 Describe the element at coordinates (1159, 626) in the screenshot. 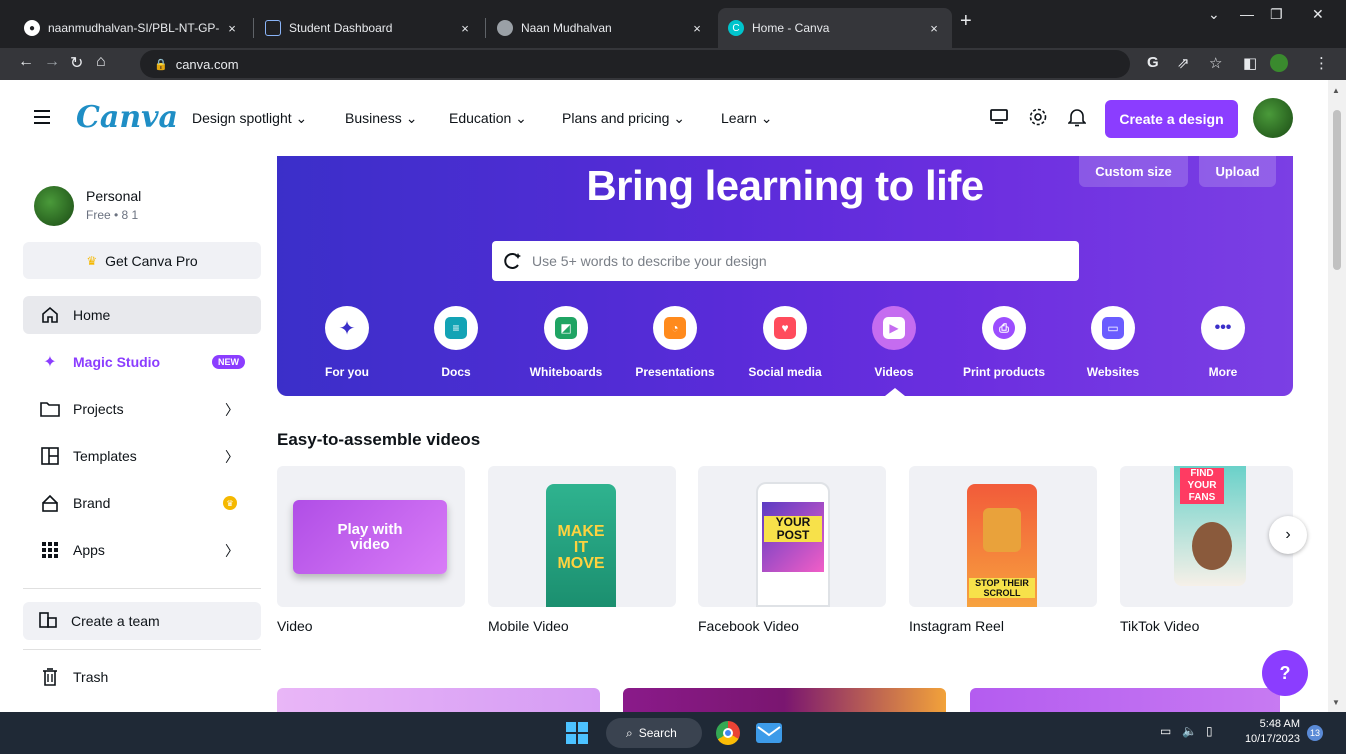

I see `card-label: TikTok Video` at that location.